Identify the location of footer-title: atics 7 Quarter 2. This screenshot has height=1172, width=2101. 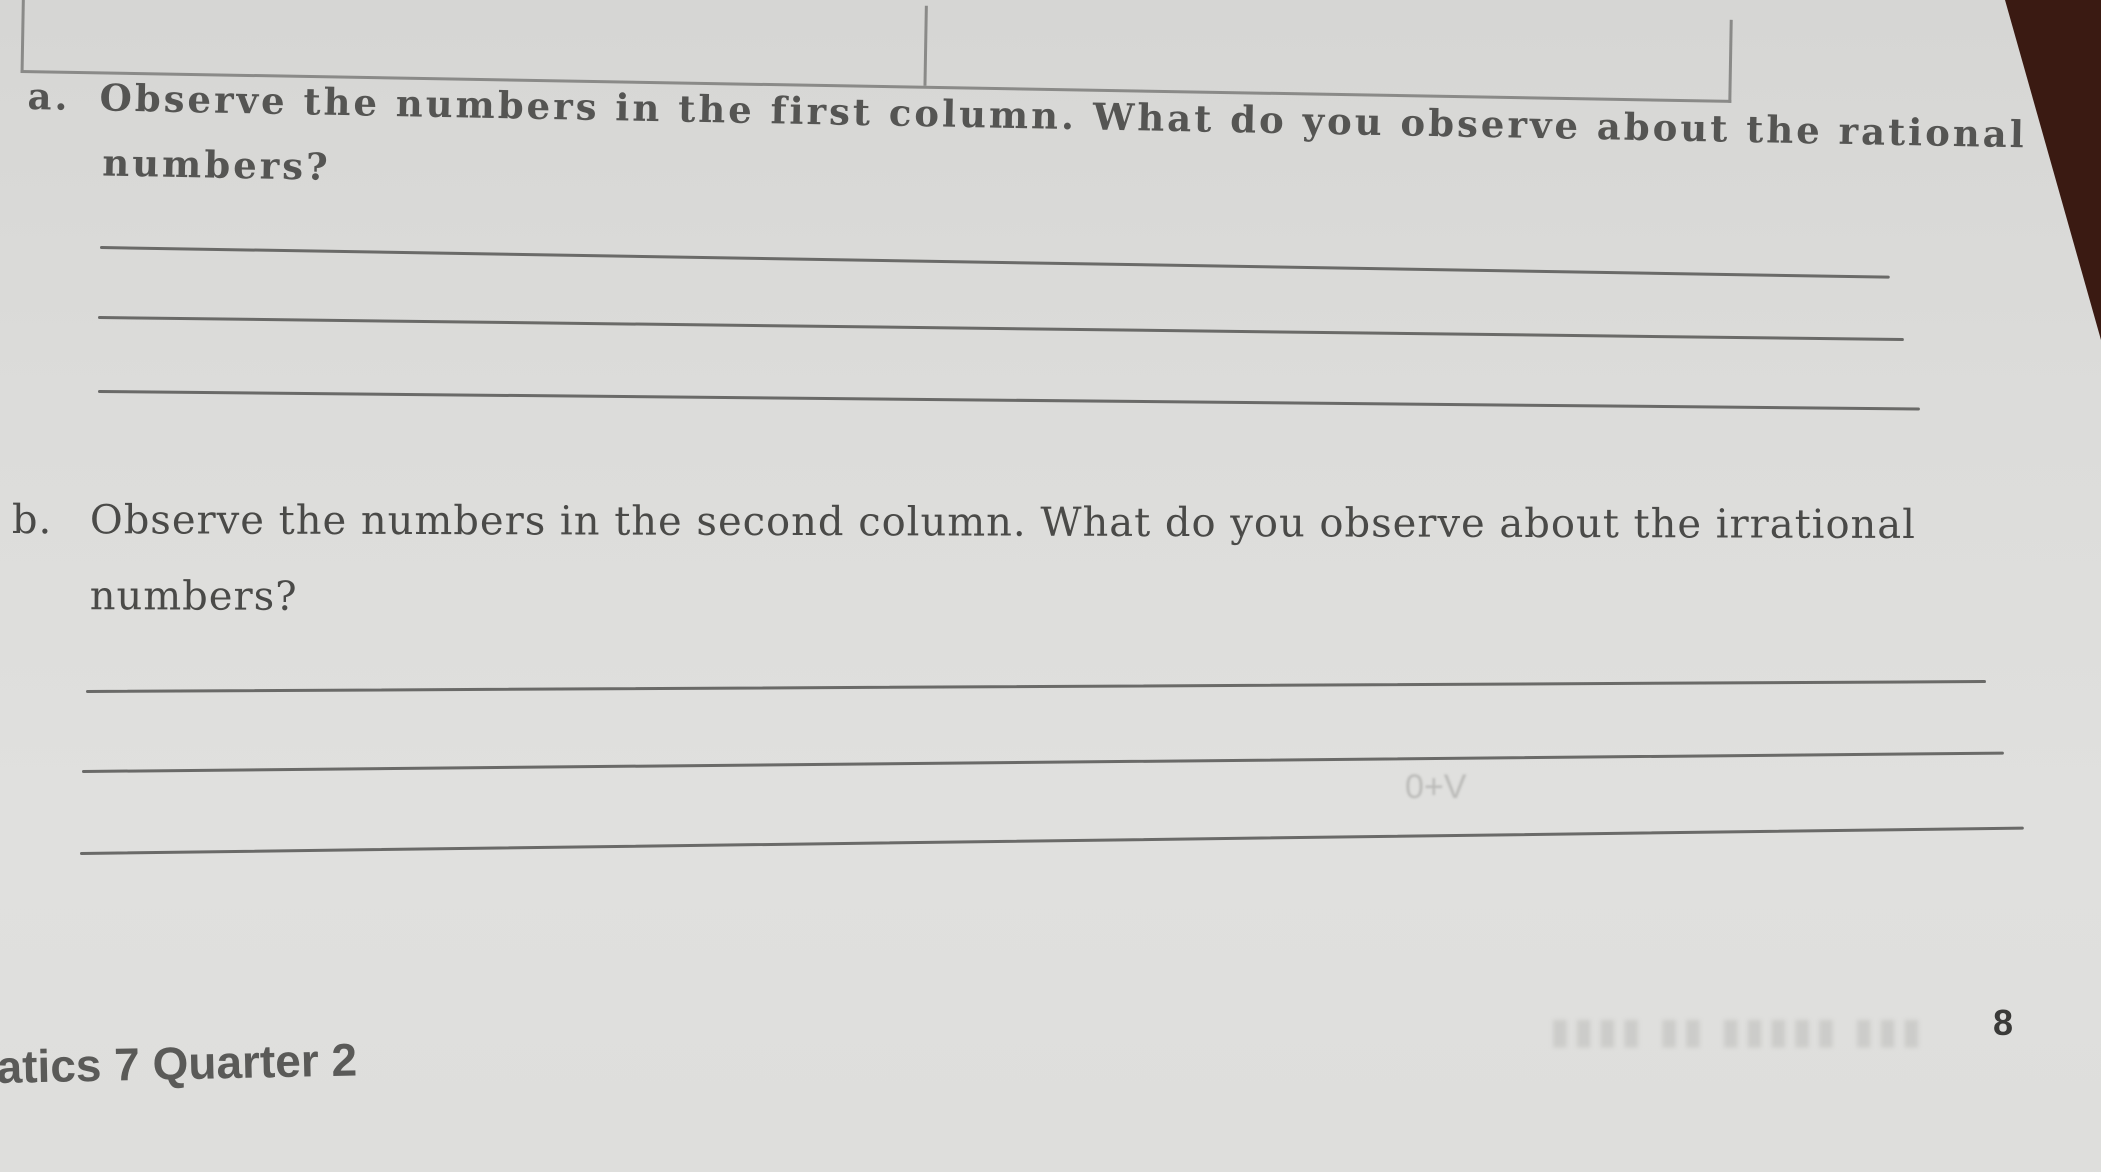
(179, 1063).